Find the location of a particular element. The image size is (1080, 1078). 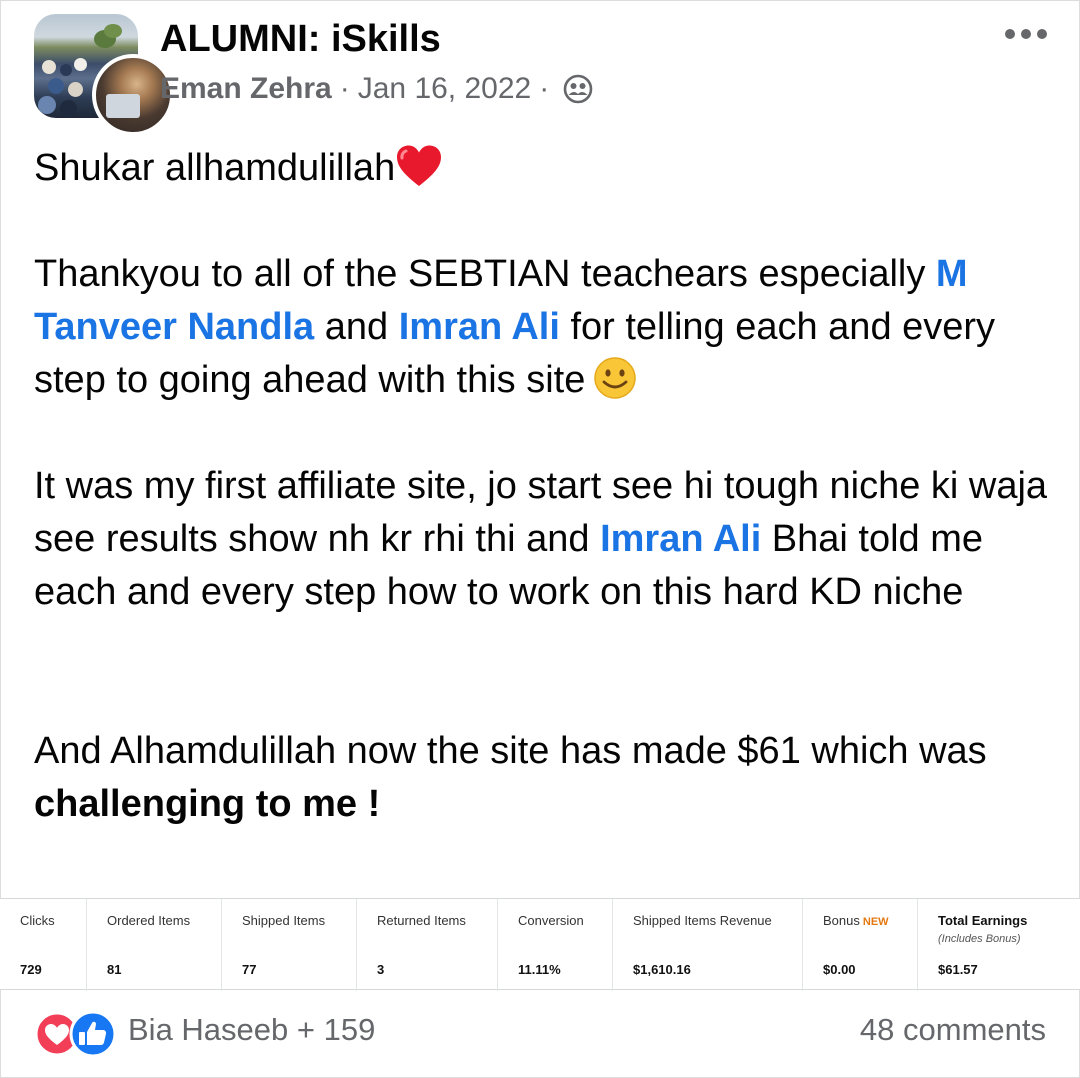

avatar-group is located at coordinates (104, 75).